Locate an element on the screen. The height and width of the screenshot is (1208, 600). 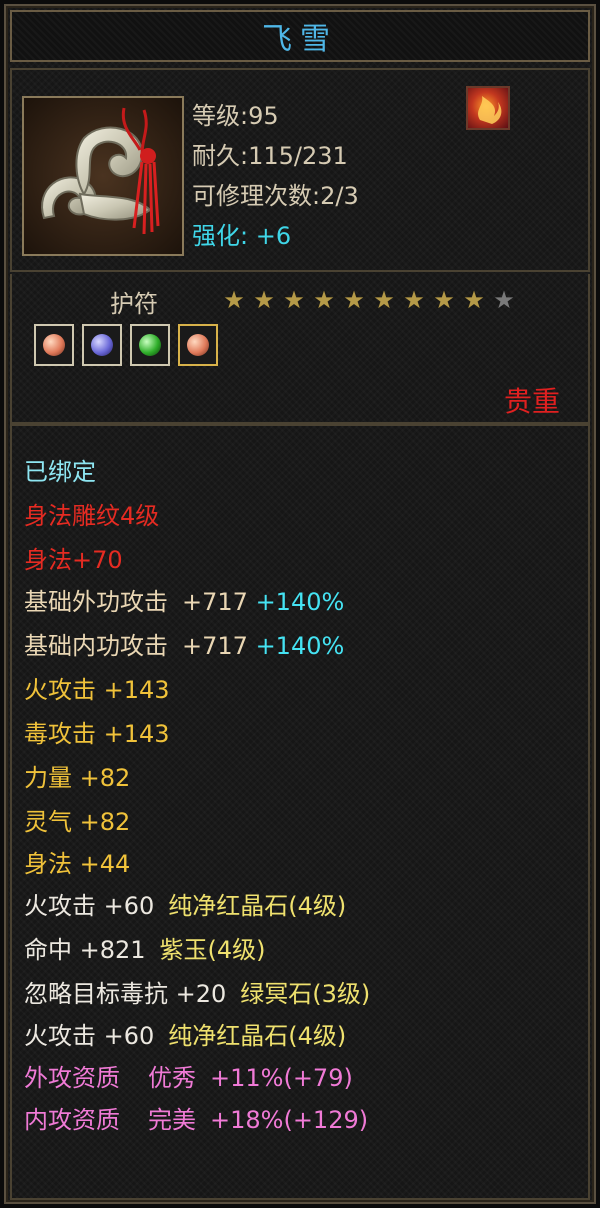
green-gem-icon is located at coordinates (150, 345).